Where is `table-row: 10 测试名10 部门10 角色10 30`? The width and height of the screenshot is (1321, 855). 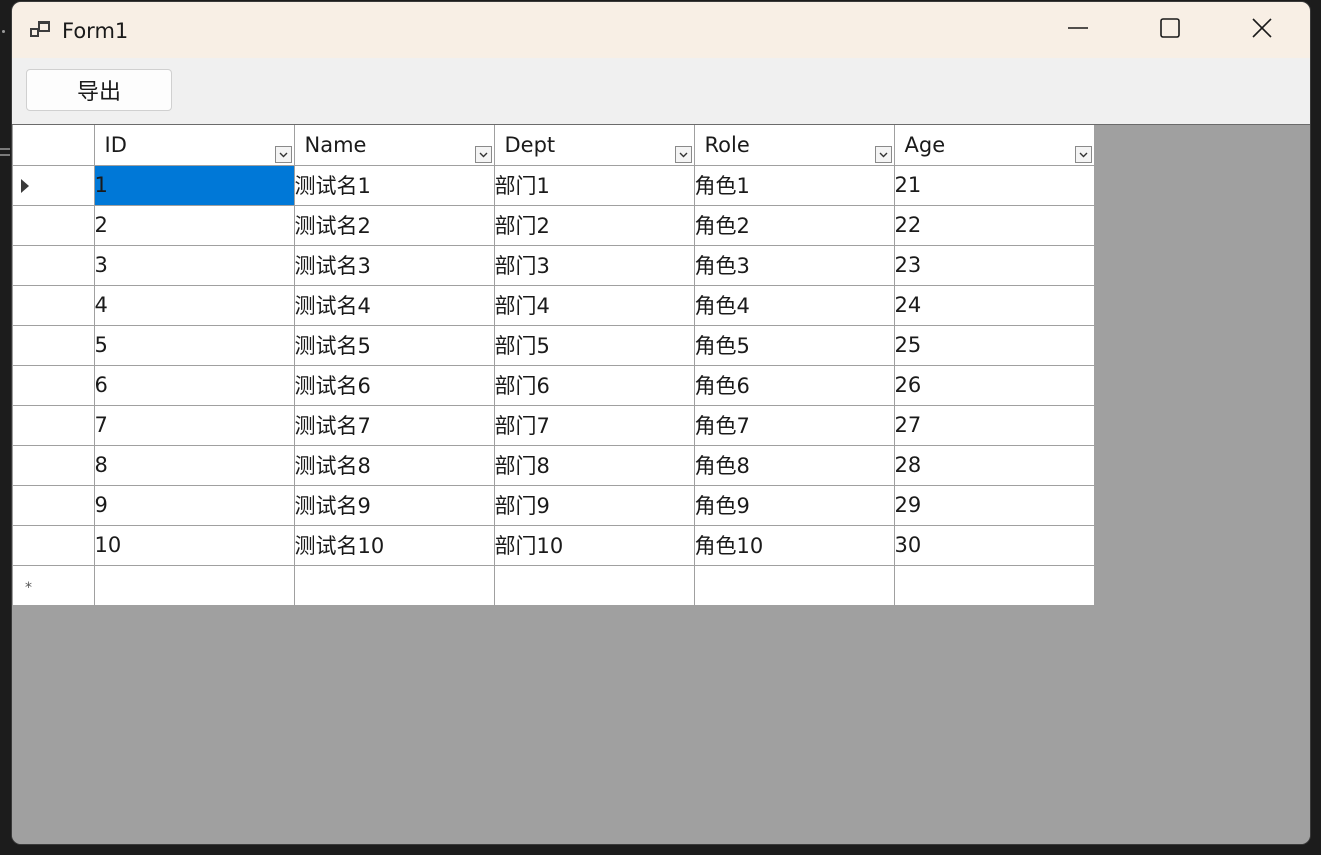
table-row: 10 测试名10 部门10 角色10 30 is located at coordinates (554, 545).